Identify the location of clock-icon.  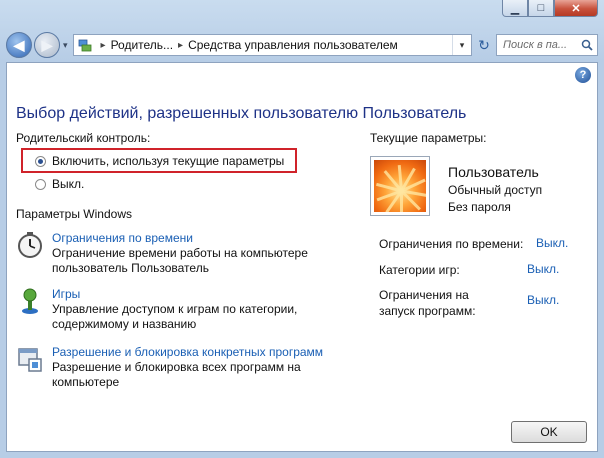
(30, 245).